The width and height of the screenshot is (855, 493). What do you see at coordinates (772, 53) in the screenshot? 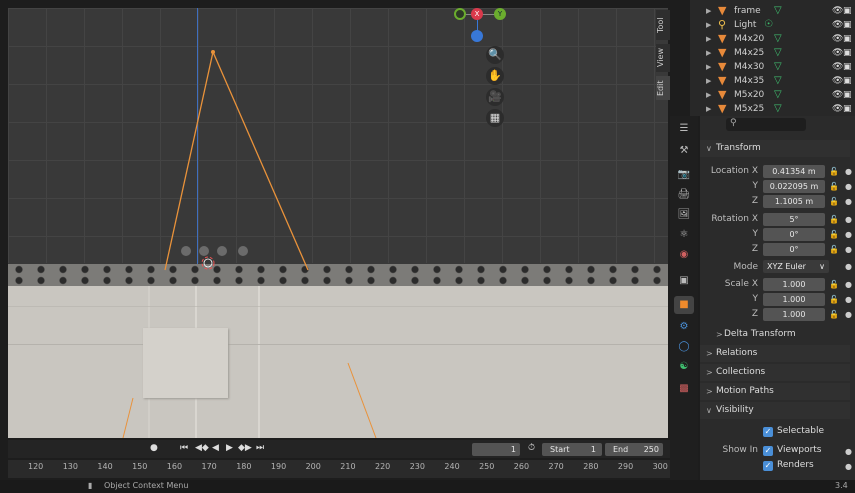
I see `outliner-item: ▶ ▼ M4x25 ▽ 👁 ▣` at bounding box center [772, 53].